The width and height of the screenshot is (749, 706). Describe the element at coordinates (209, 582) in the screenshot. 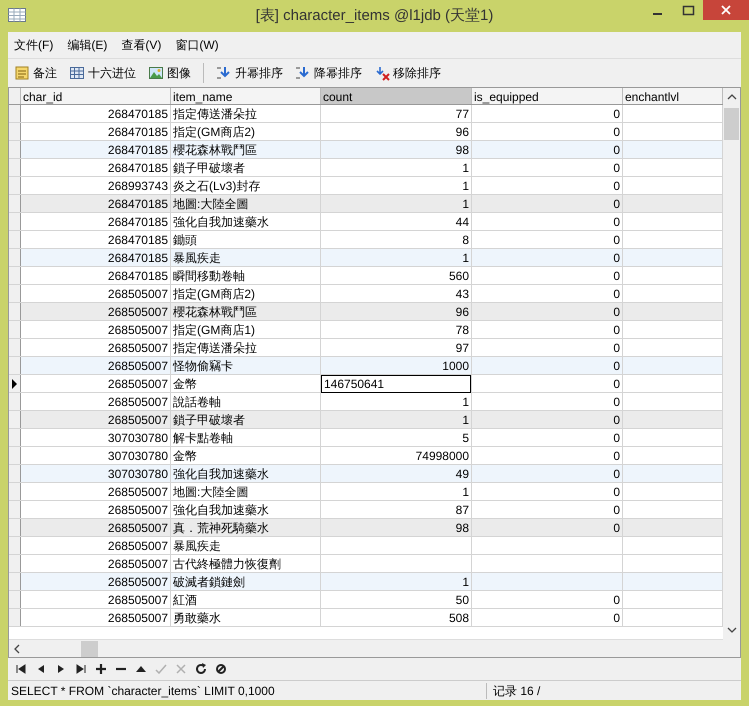

I see `table-cell-text: 破滅者鎖鏈劍` at that location.